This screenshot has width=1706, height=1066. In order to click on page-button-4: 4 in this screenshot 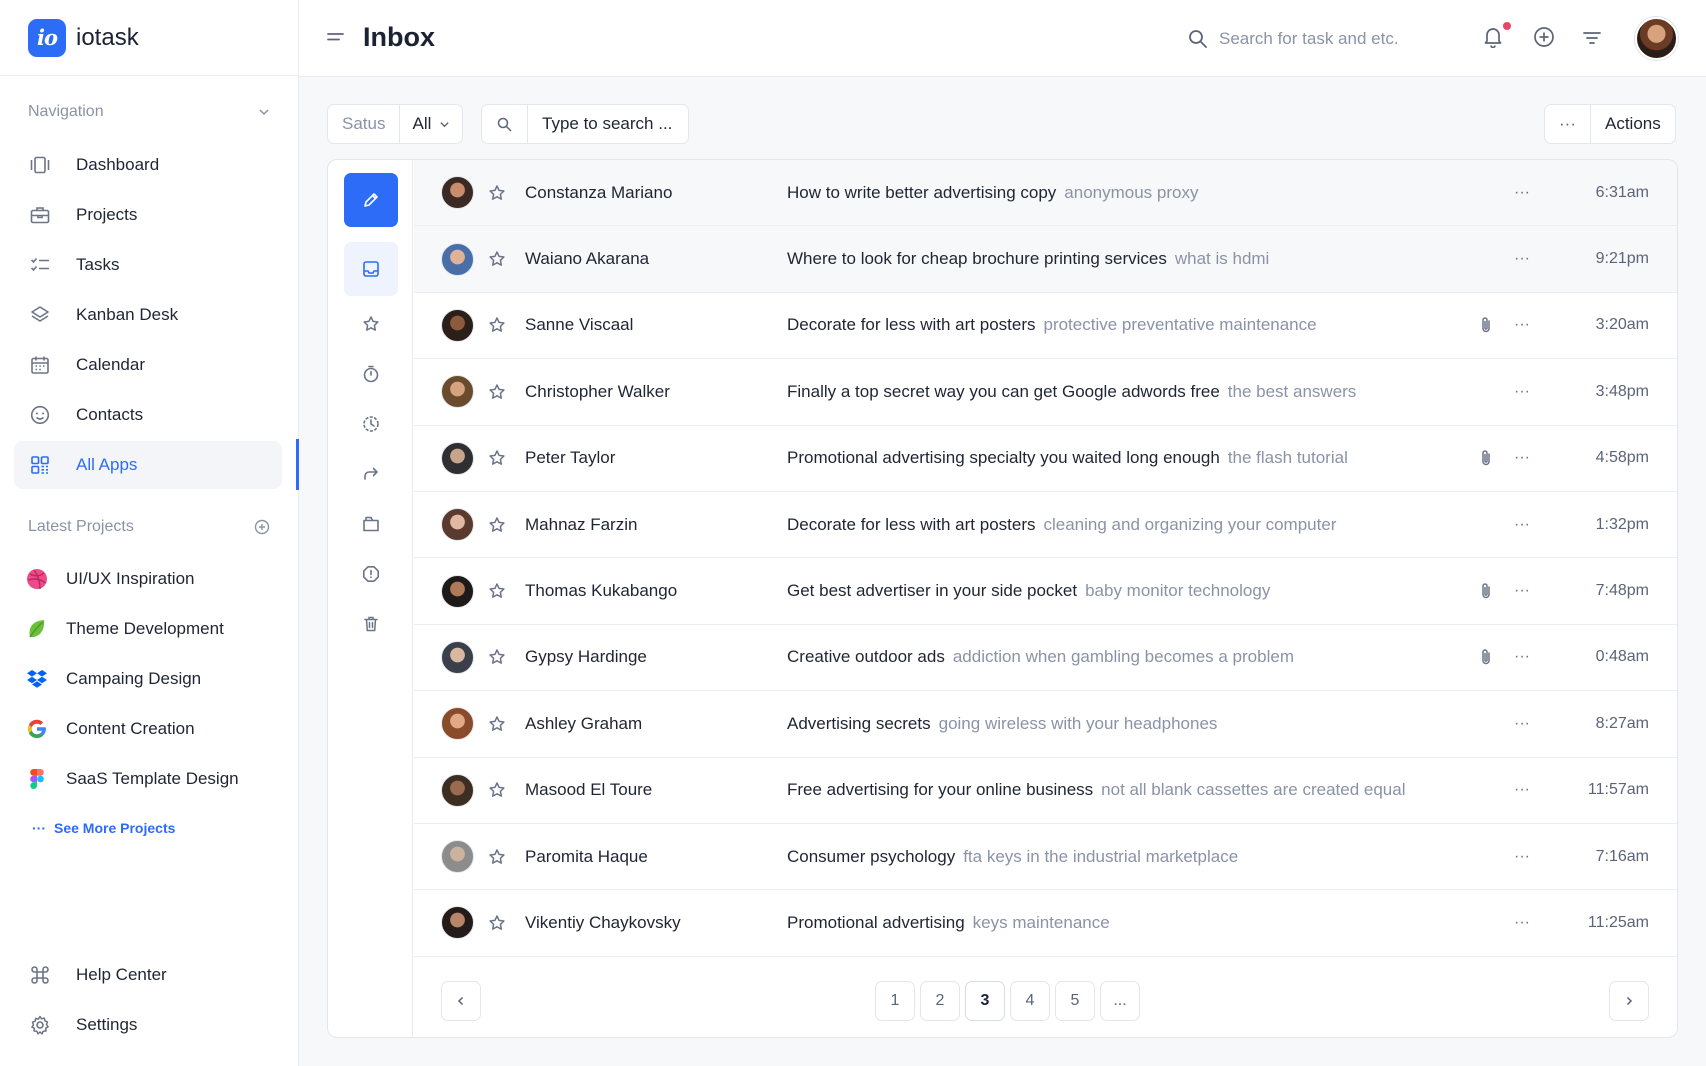, I will do `click(1030, 1001)`.